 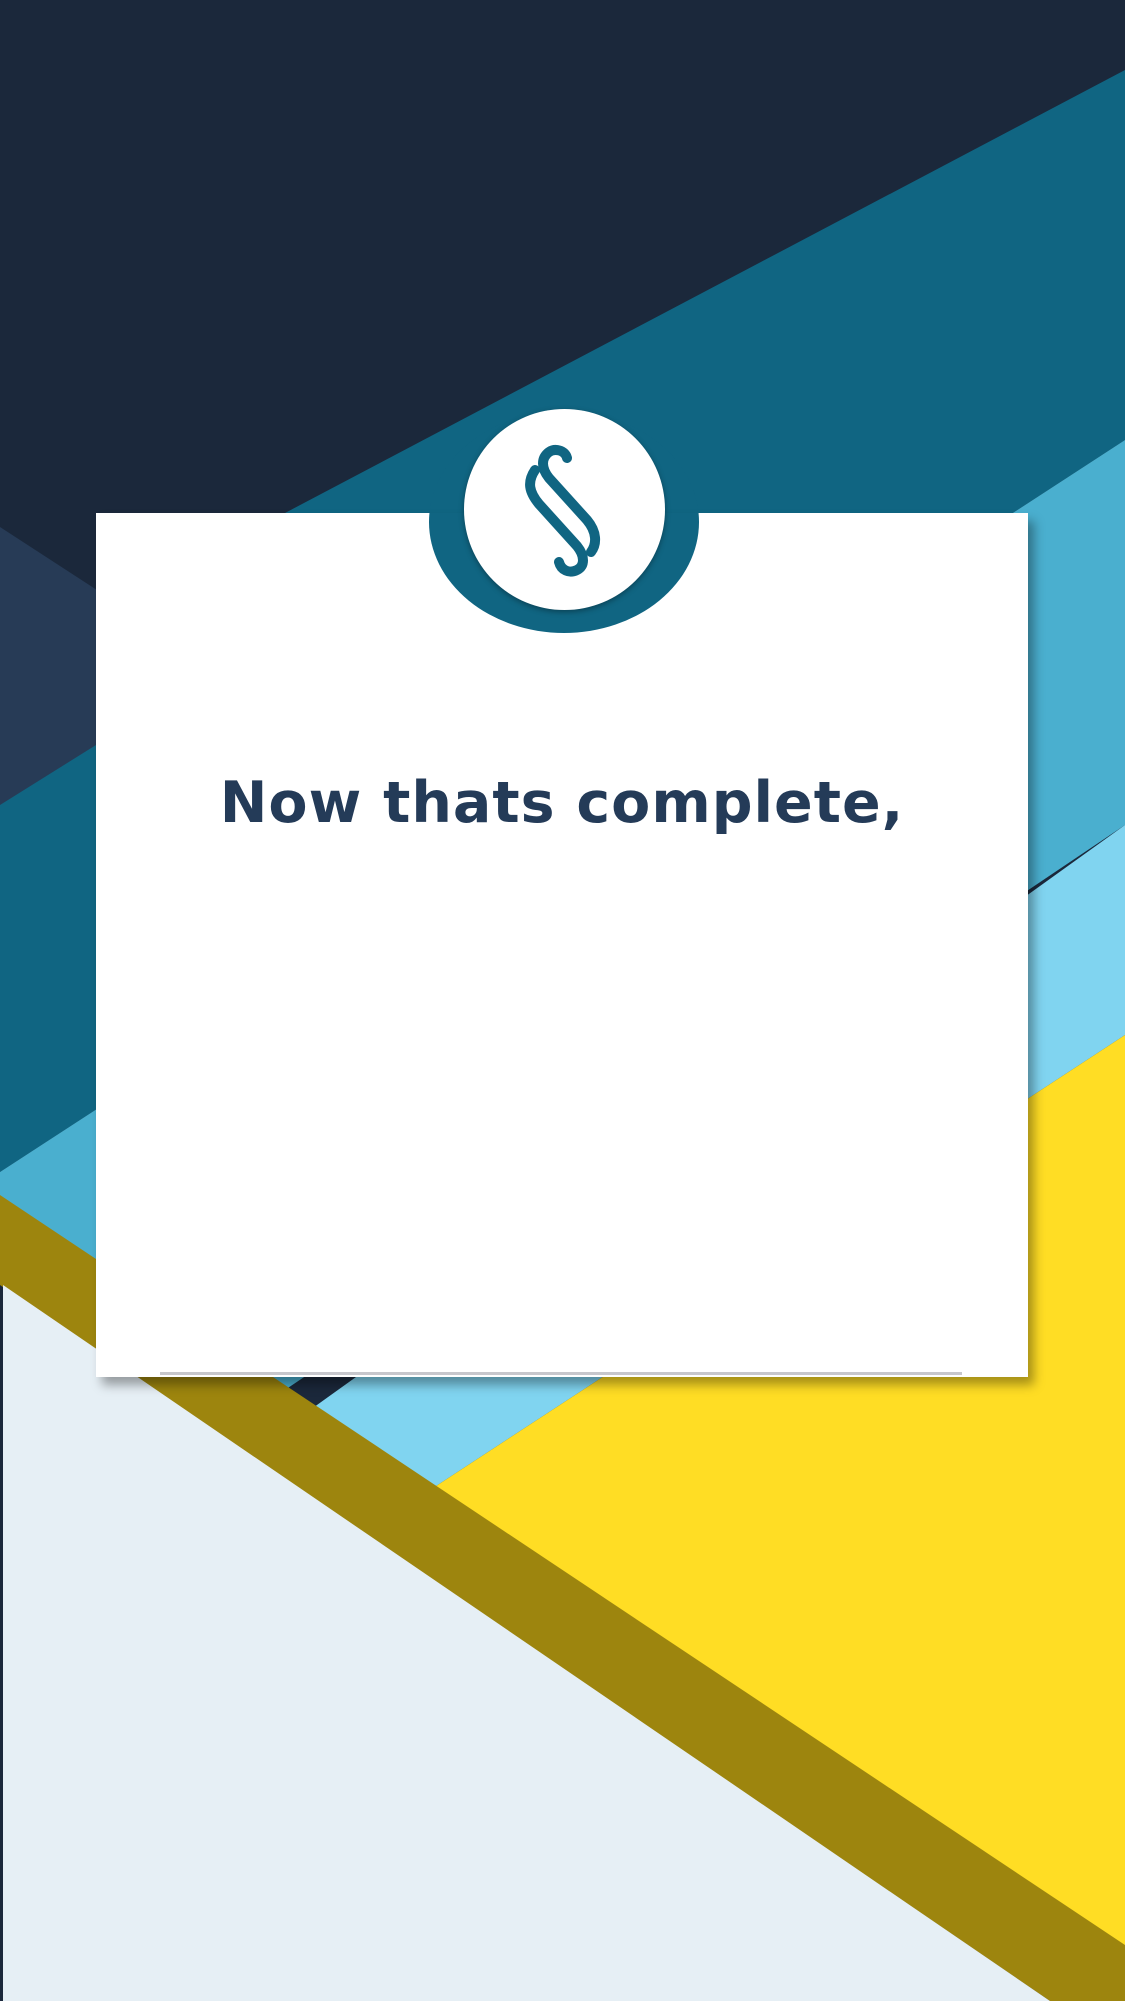 I want to click on card-divider, so click(x=561, y=1373).